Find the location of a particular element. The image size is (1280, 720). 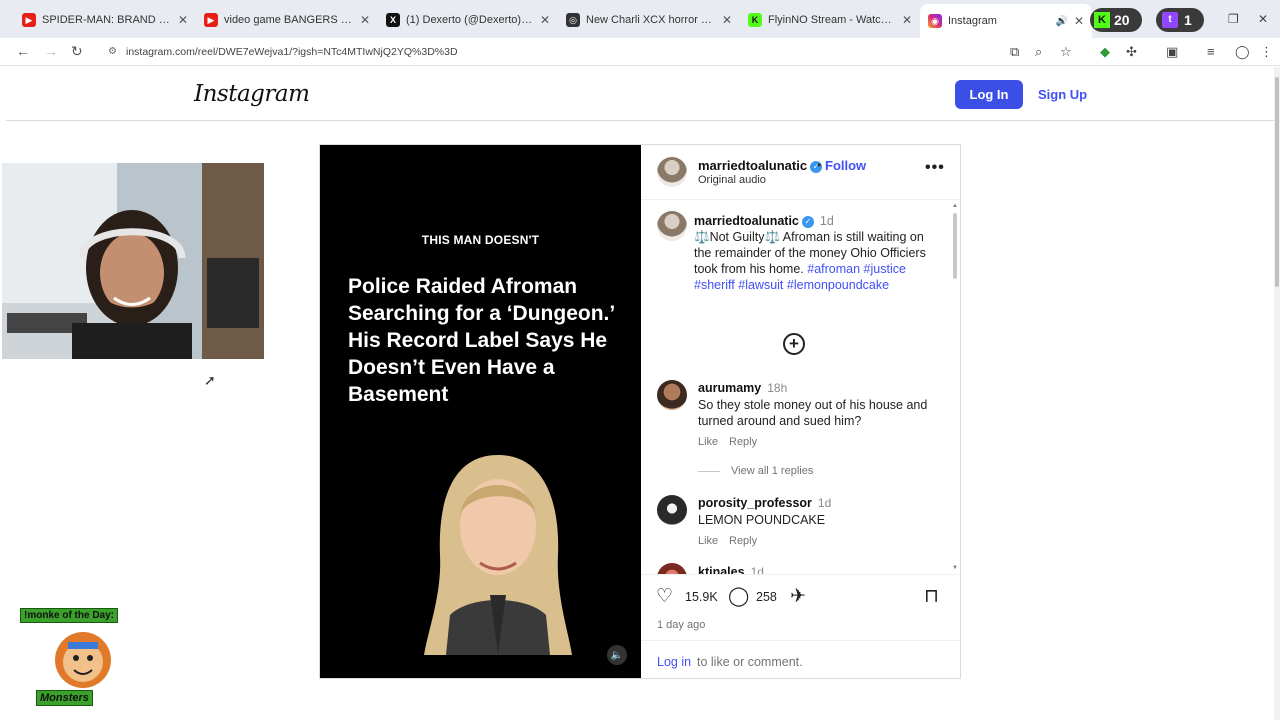

menu-kebab-icon: ⋮ is located at coordinates (1266, 52).